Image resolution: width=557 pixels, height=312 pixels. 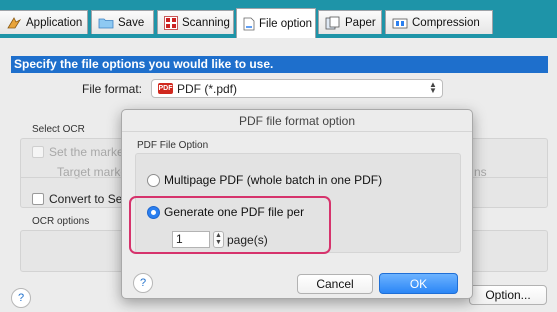 I want to click on cancel-button: Cancel, so click(x=335, y=284).